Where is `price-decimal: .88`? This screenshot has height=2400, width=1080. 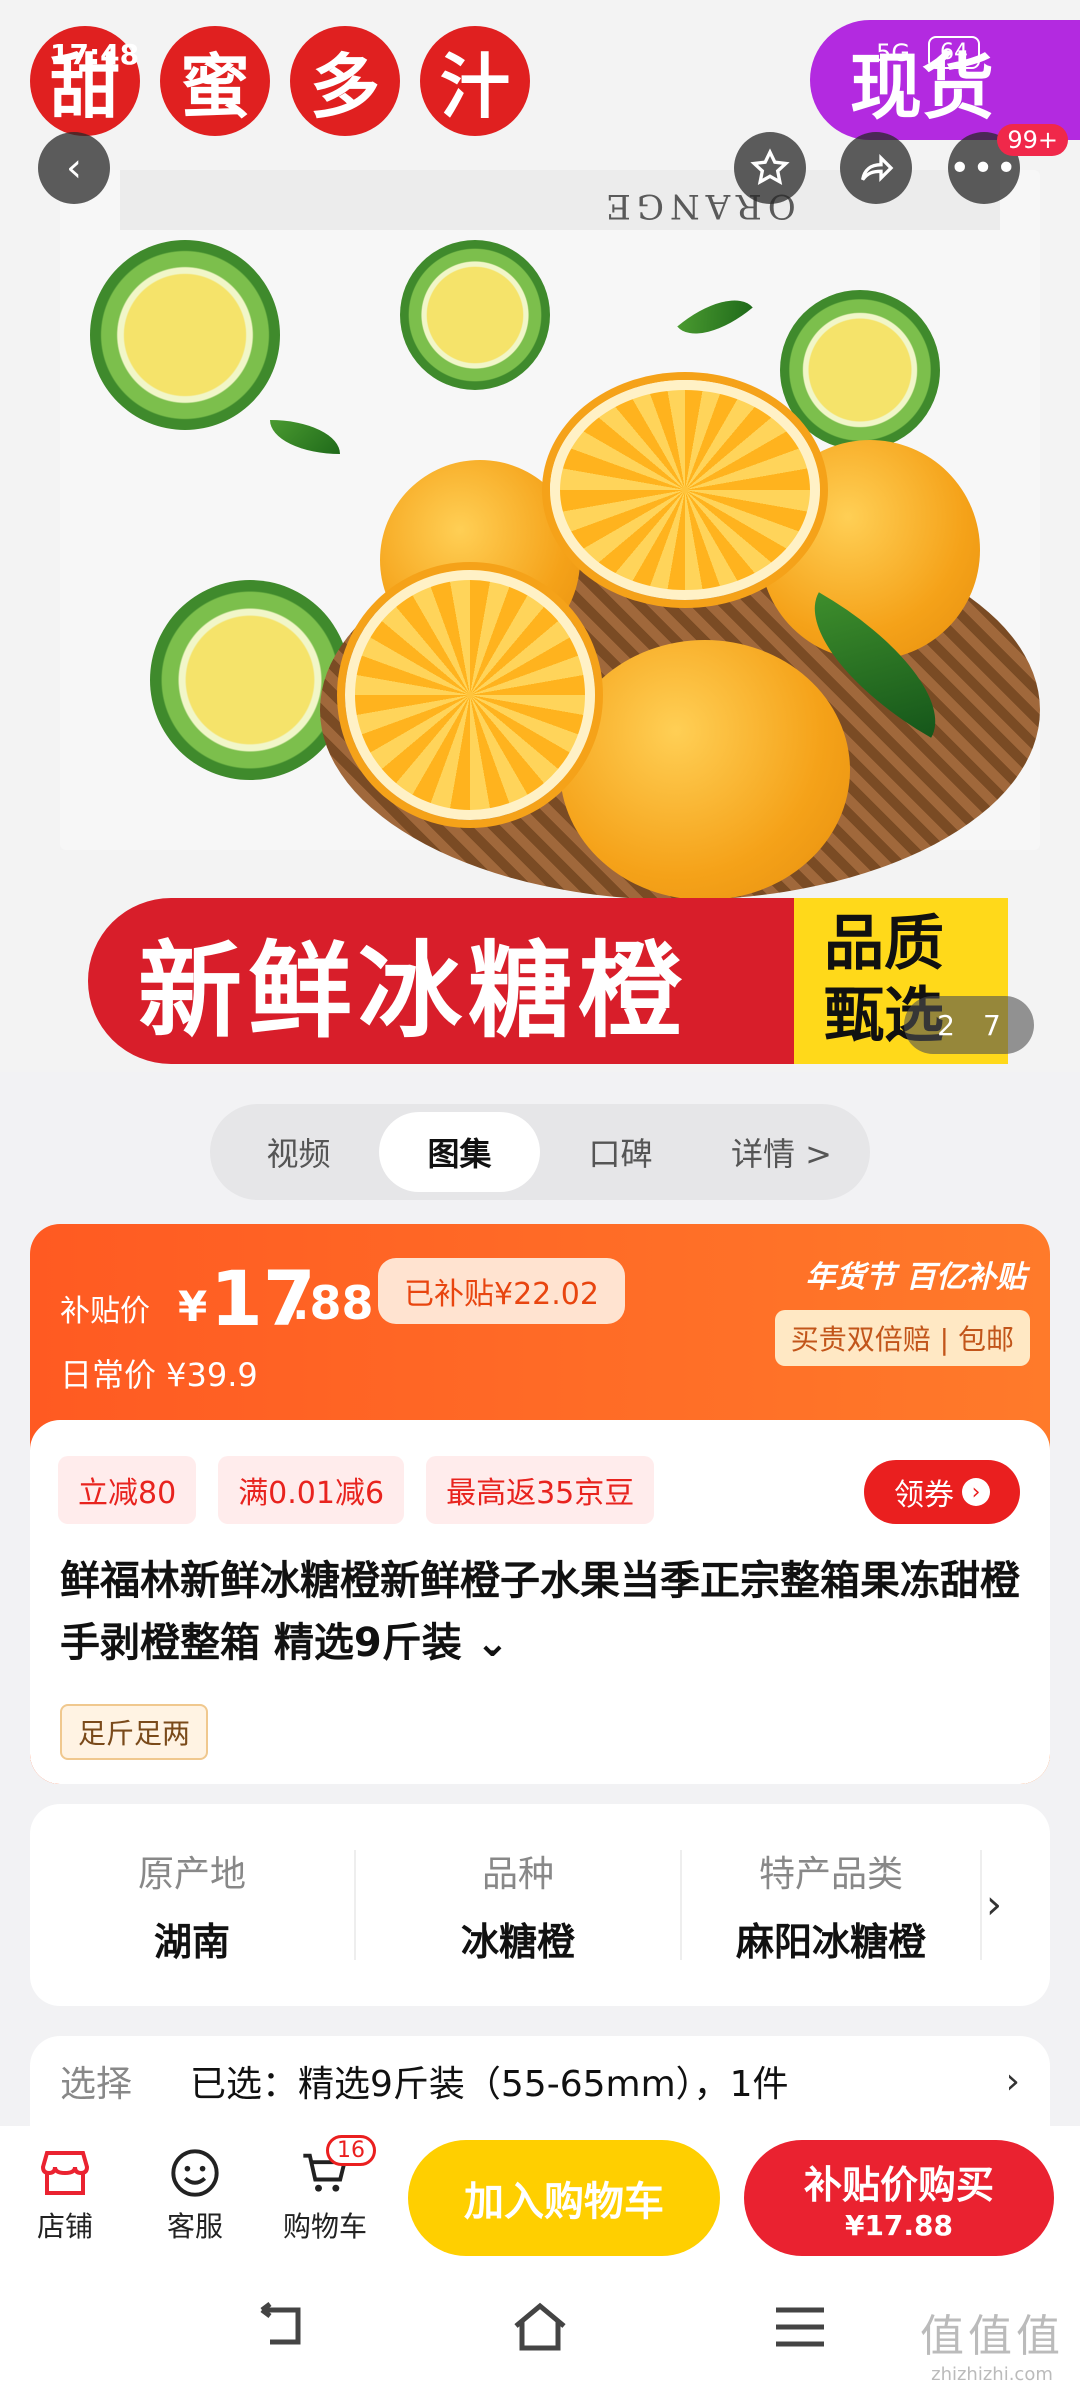
price-decimal: .88 is located at coordinates (333, 1303).